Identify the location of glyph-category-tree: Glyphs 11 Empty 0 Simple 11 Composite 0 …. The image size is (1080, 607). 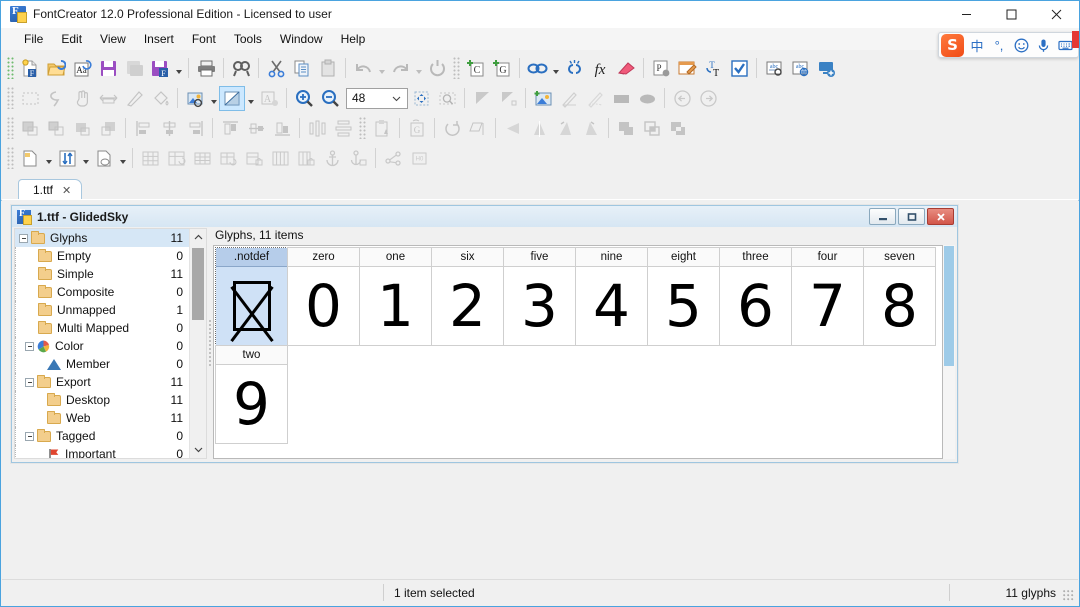
(110, 343).